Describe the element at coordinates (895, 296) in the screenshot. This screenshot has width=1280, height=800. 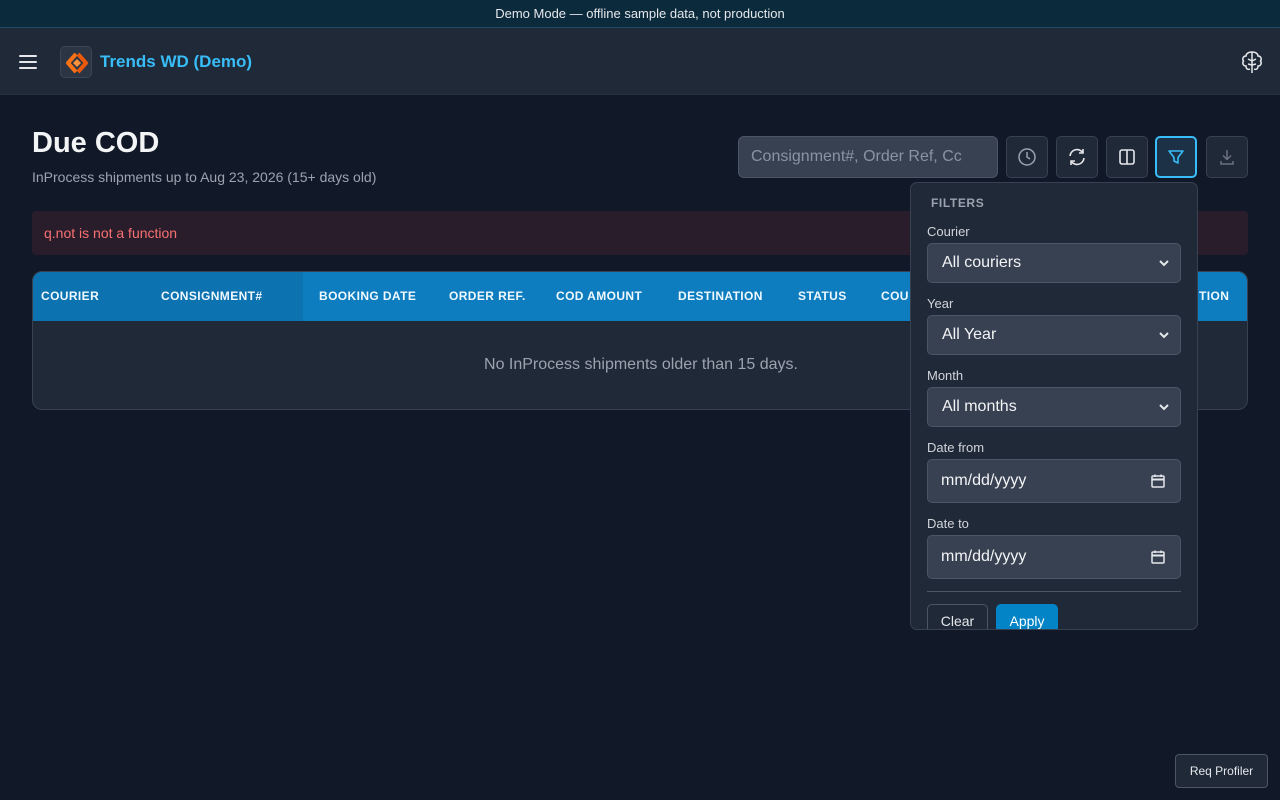
I see `column-header-courier-status: COU` at that location.